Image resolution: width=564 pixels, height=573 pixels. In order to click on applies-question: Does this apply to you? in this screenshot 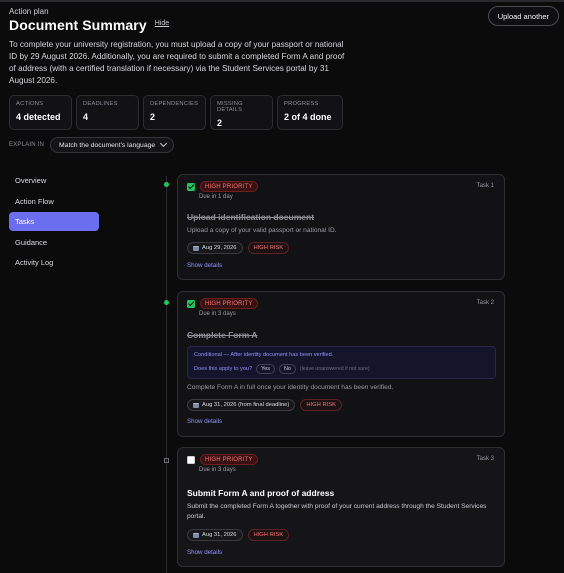, I will do `click(223, 369)`.